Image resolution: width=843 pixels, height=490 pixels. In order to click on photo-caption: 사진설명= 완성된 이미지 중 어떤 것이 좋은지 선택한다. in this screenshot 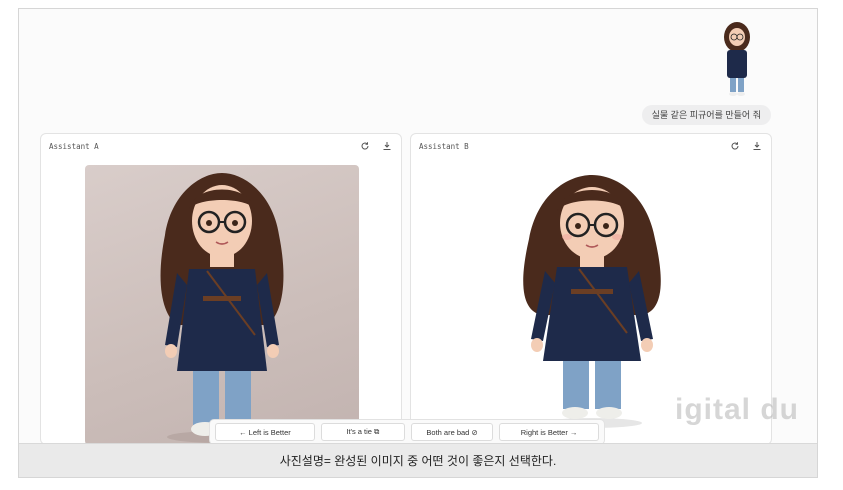, I will do `click(418, 460)`.